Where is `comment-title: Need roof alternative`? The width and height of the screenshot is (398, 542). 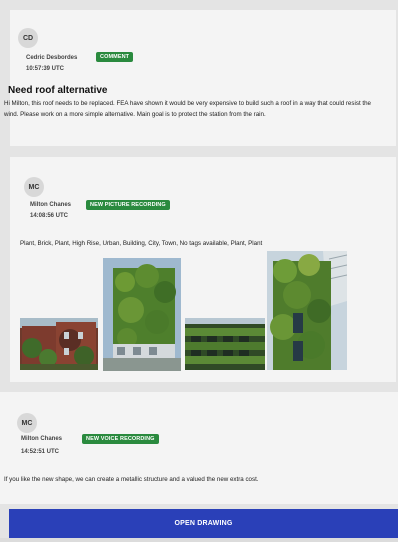 comment-title: Need roof alternative is located at coordinates (58, 90).